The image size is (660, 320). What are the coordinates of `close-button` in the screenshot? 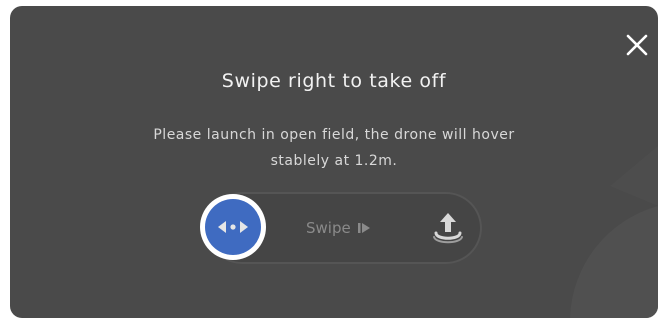 It's located at (637, 45).